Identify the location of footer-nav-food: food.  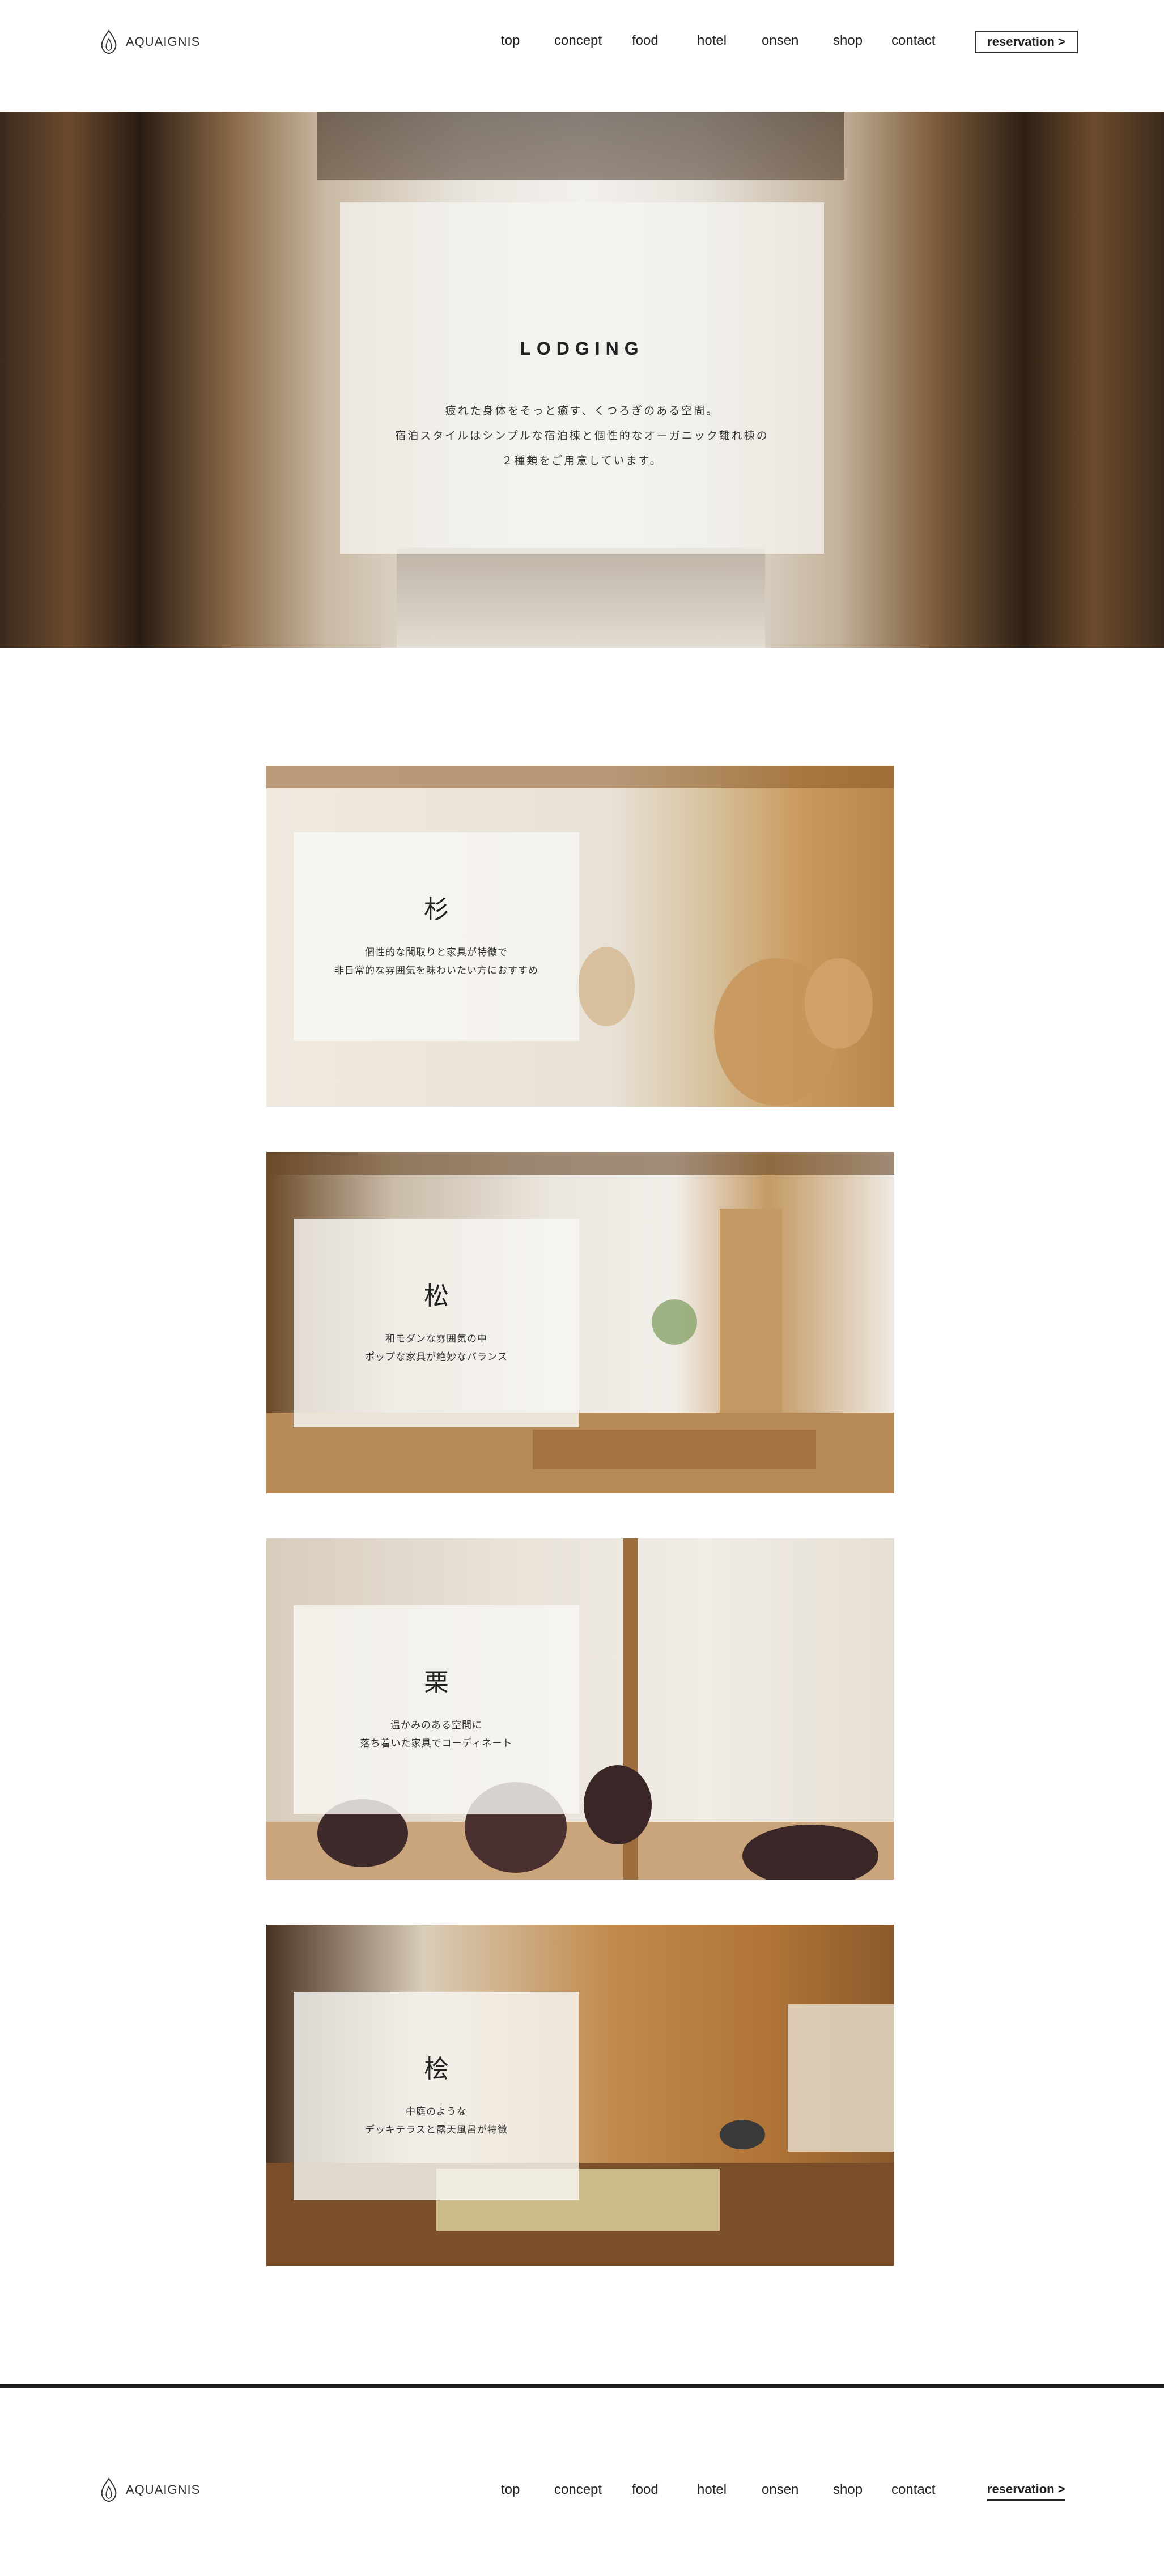
(645, 2490).